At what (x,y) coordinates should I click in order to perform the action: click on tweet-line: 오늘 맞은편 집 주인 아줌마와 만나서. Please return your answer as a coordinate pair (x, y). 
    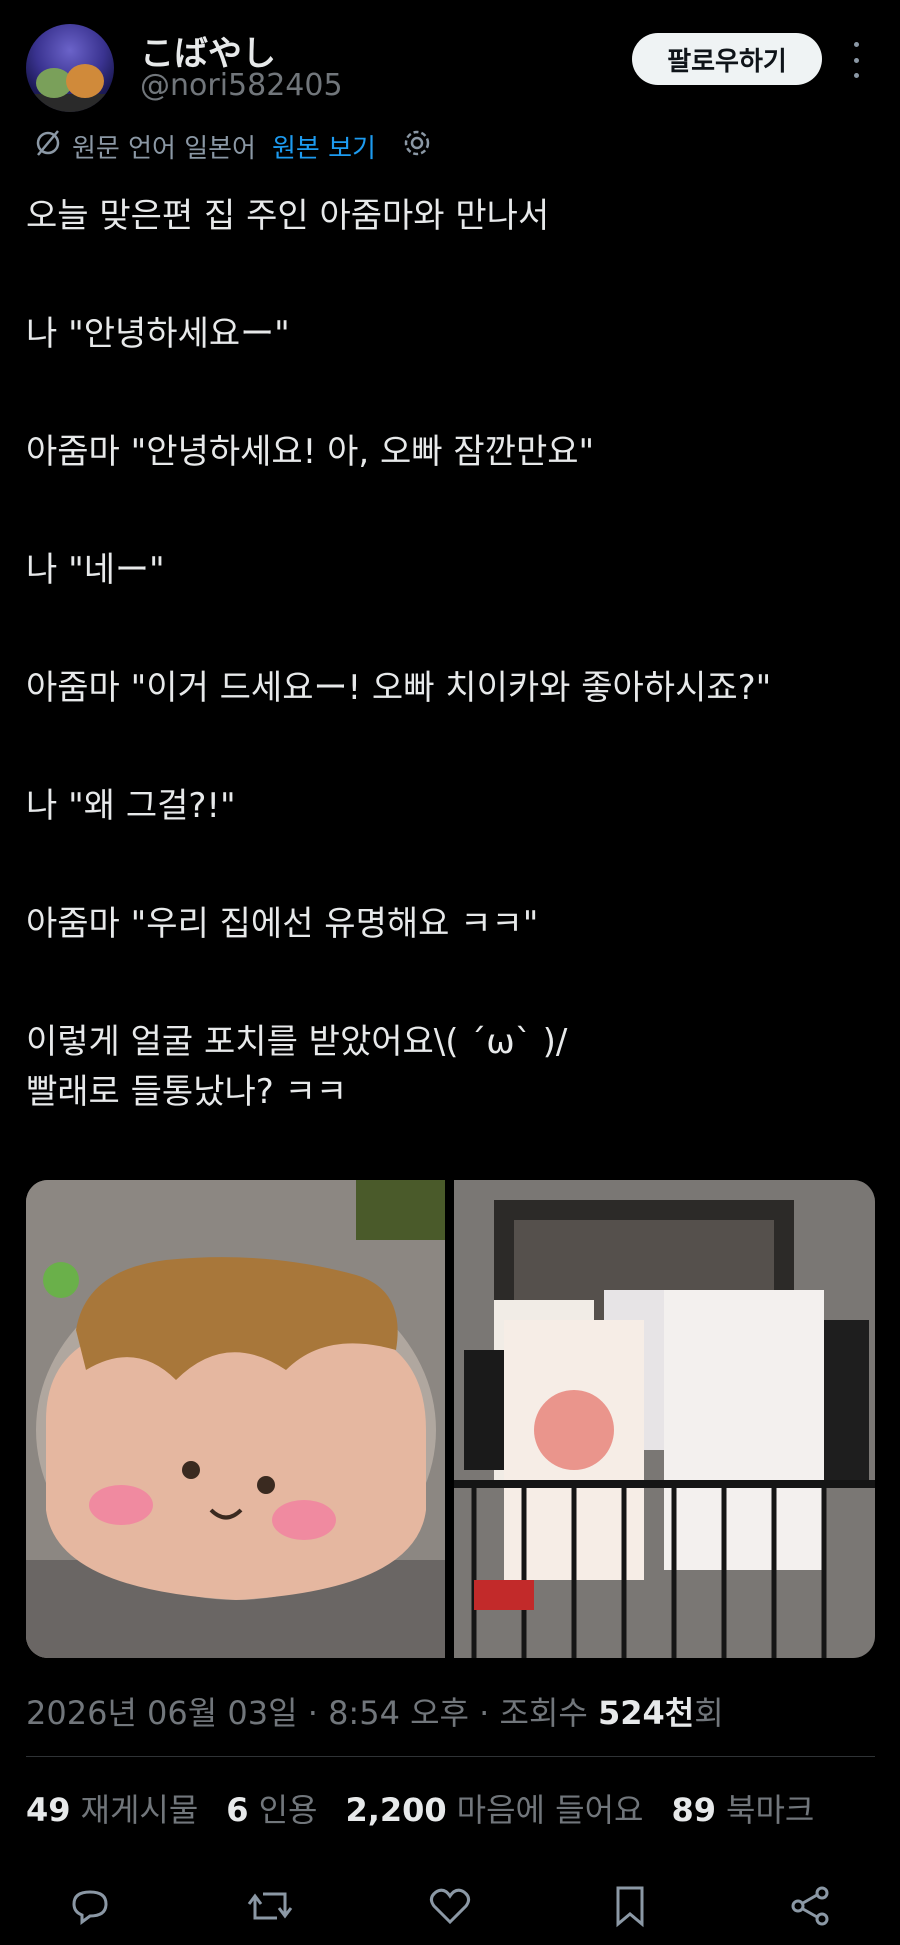
    Looking at the image, I should click on (288, 216).